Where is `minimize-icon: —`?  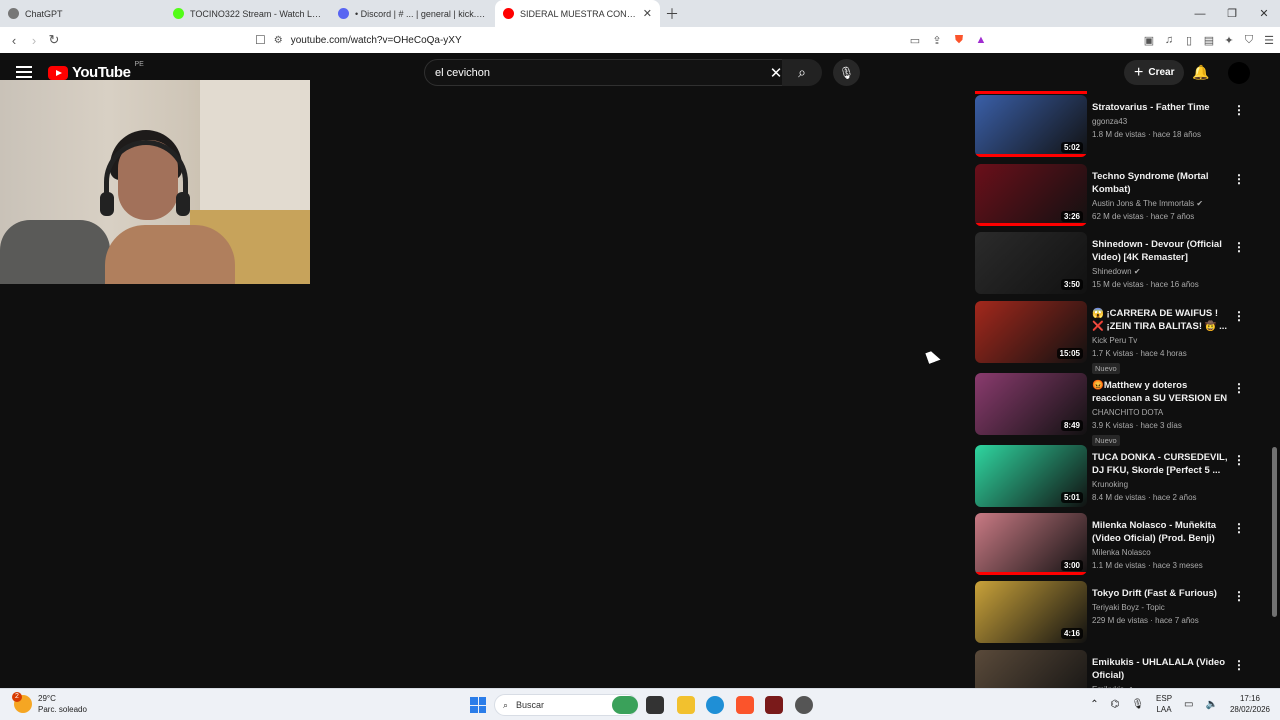
minimize-icon: — is located at coordinates (1200, 13).